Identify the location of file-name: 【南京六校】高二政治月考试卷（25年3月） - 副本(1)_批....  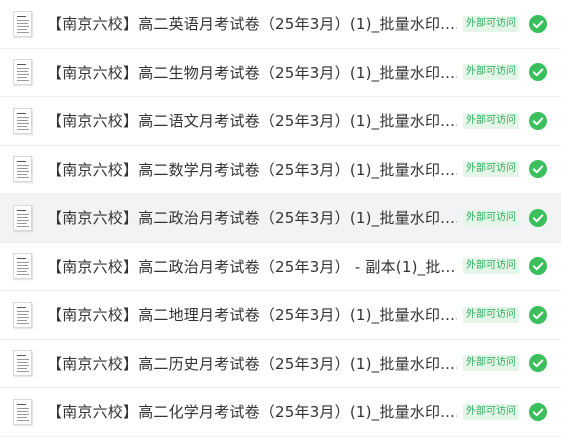
(252, 266).